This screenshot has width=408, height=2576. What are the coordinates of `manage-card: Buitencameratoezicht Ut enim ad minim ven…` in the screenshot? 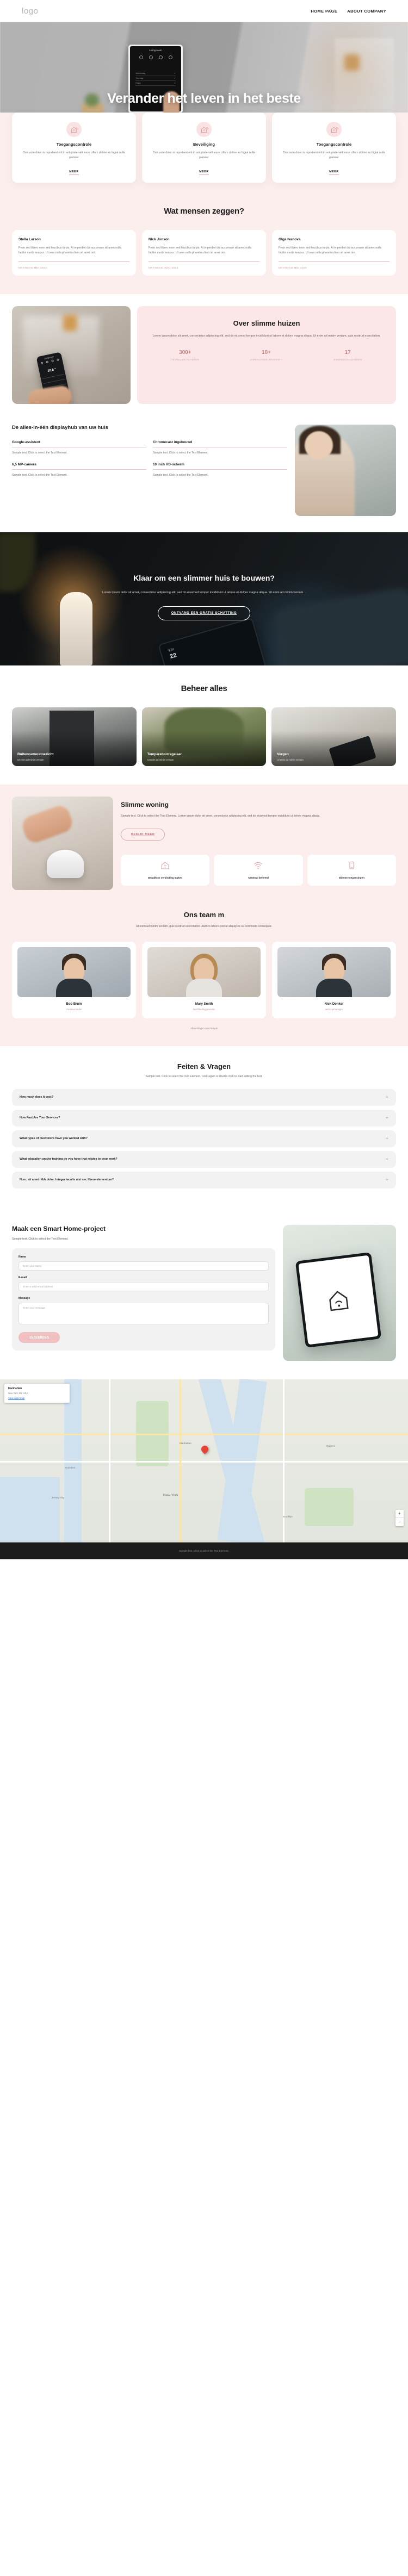 It's located at (74, 737).